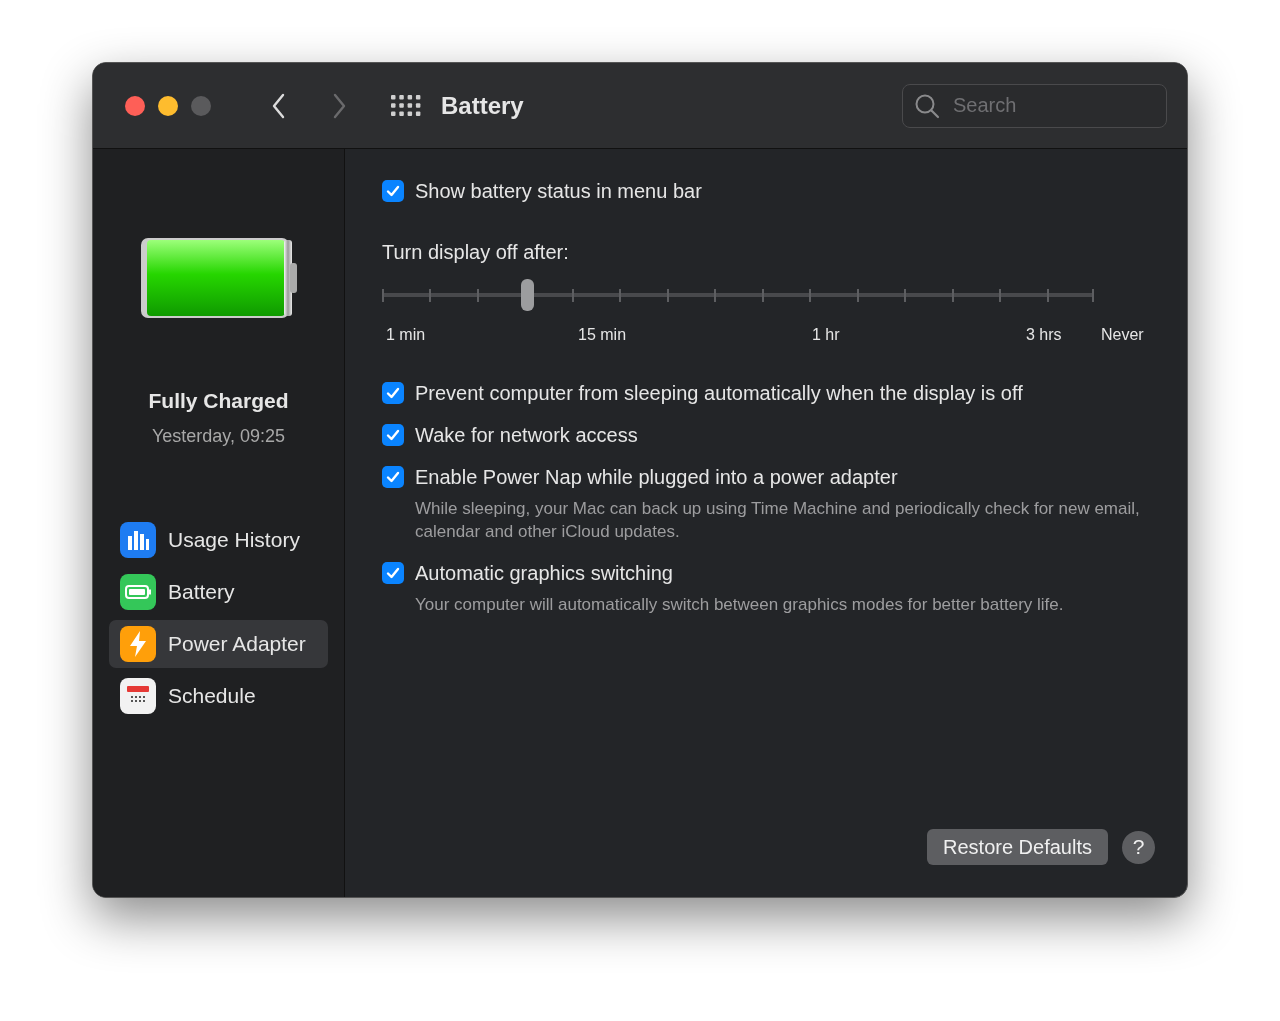 The width and height of the screenshot is (1280, 1021). What do you see at coordinates (138, 539) in the screenshot?
I see `bar-chart-icon` at bounding box center [138, 539].